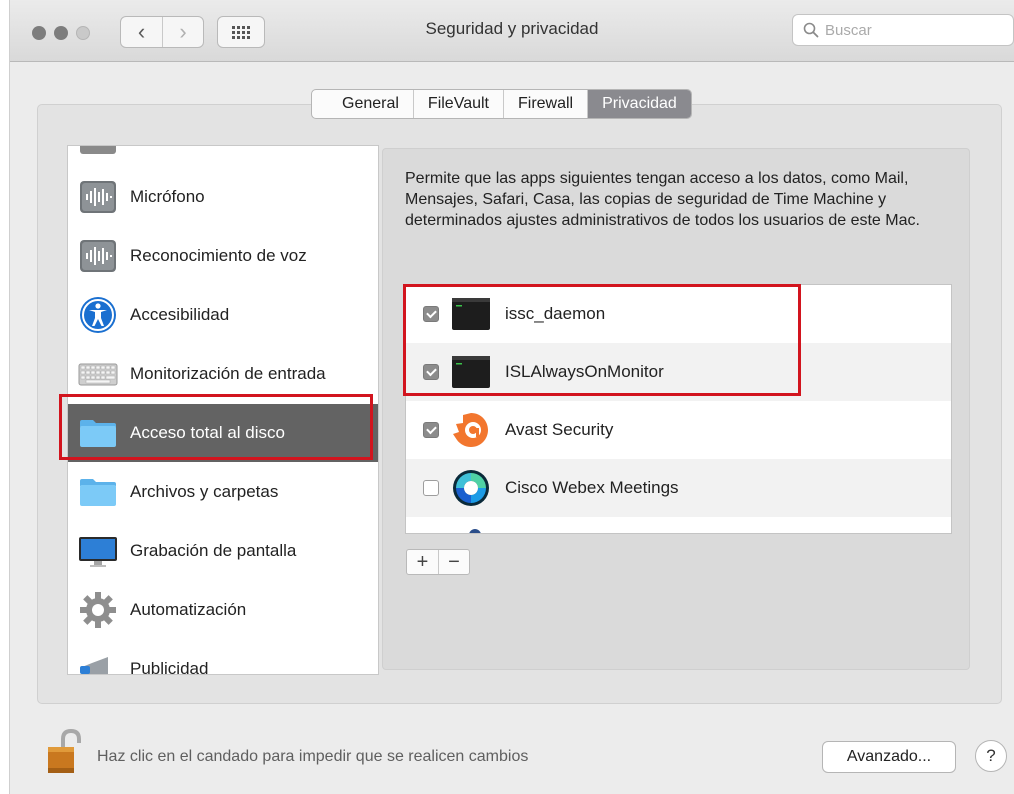  What do you see at coordinates (98, 610) in the screenshot?
I see `gear-icon` at bounding box center [98, 610].